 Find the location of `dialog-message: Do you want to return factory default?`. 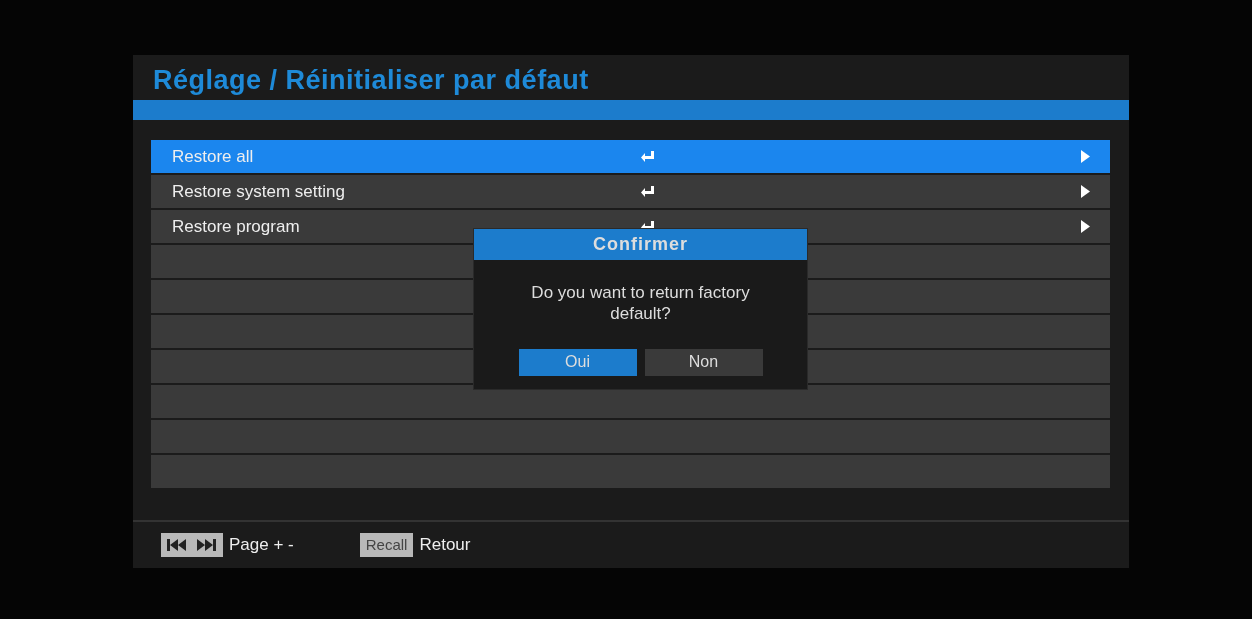

dialog-message: Do you want to return factory default? is located at coordinates (640, 303).